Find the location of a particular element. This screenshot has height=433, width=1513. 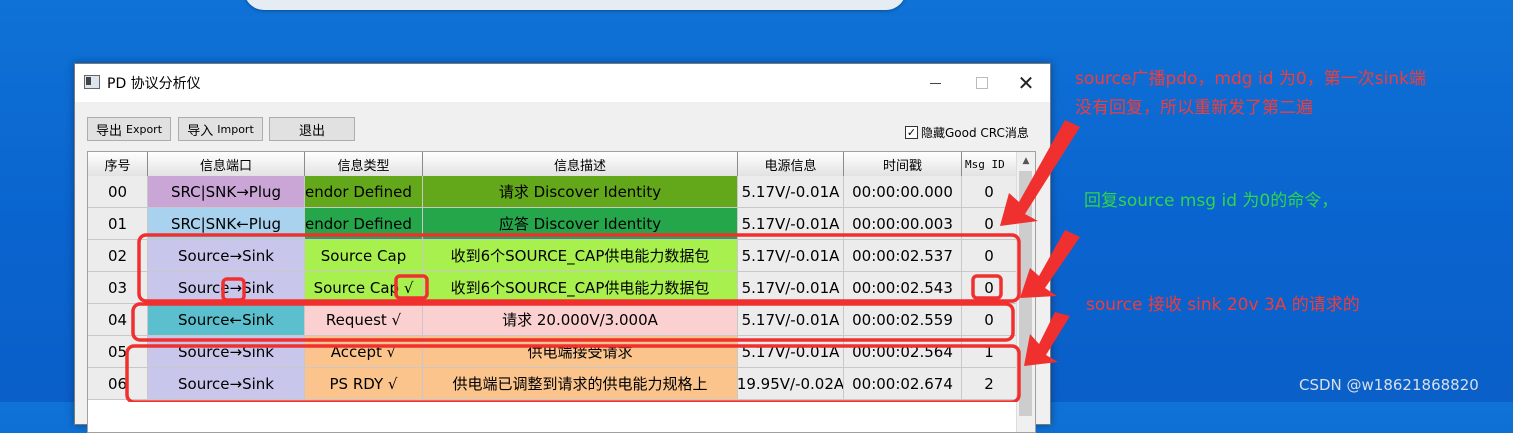

highlight-check-mark is located at coordinates (411, 287).